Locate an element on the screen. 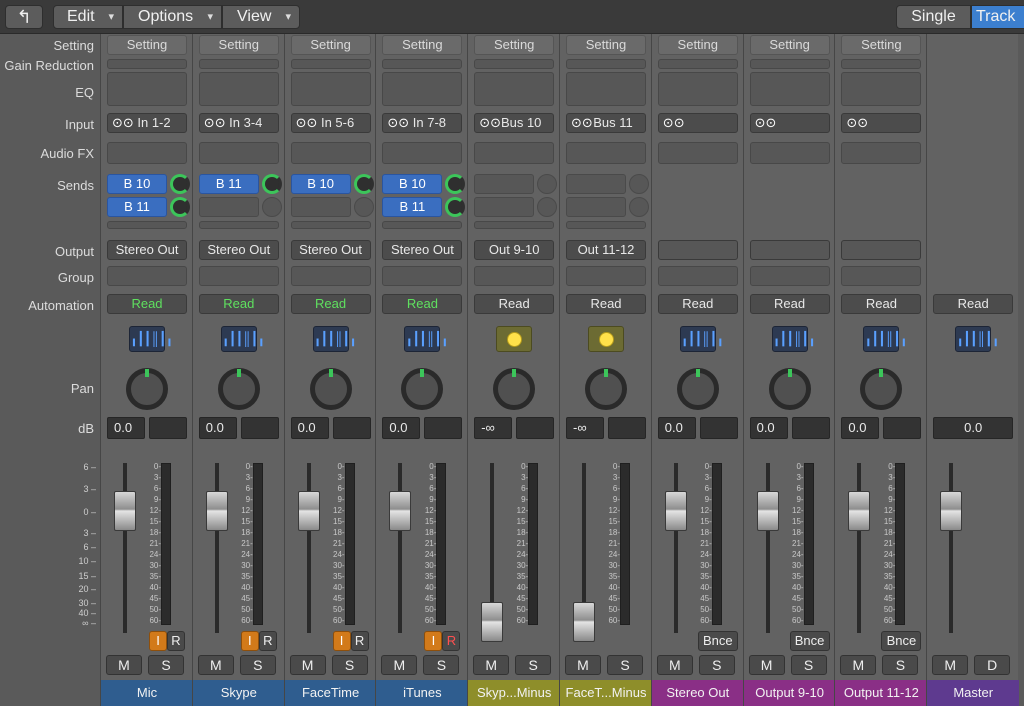 This screenshot has height=706, width=1024. channel-name: FaceT...Minus is located at coordinates (606, 693).